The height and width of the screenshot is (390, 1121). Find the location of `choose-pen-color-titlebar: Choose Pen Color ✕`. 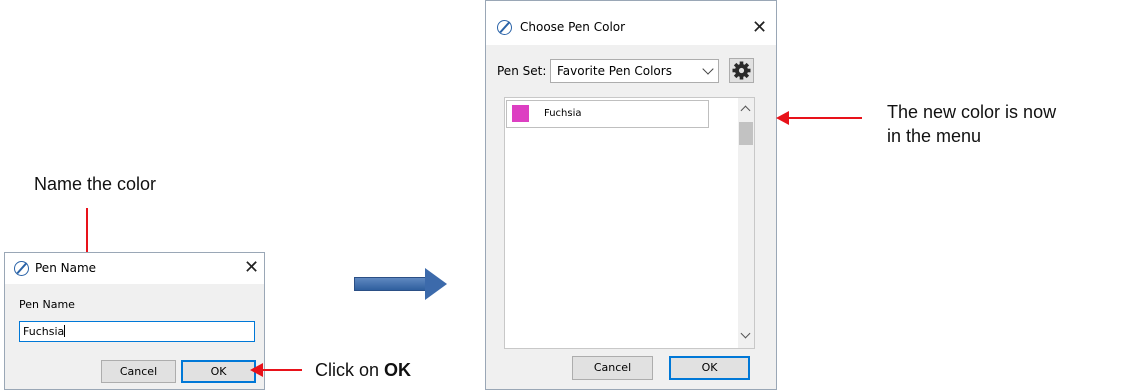

choose-pen-color-titlebar: Choose Pen Color ✕ is located at coordinates (631, 23).